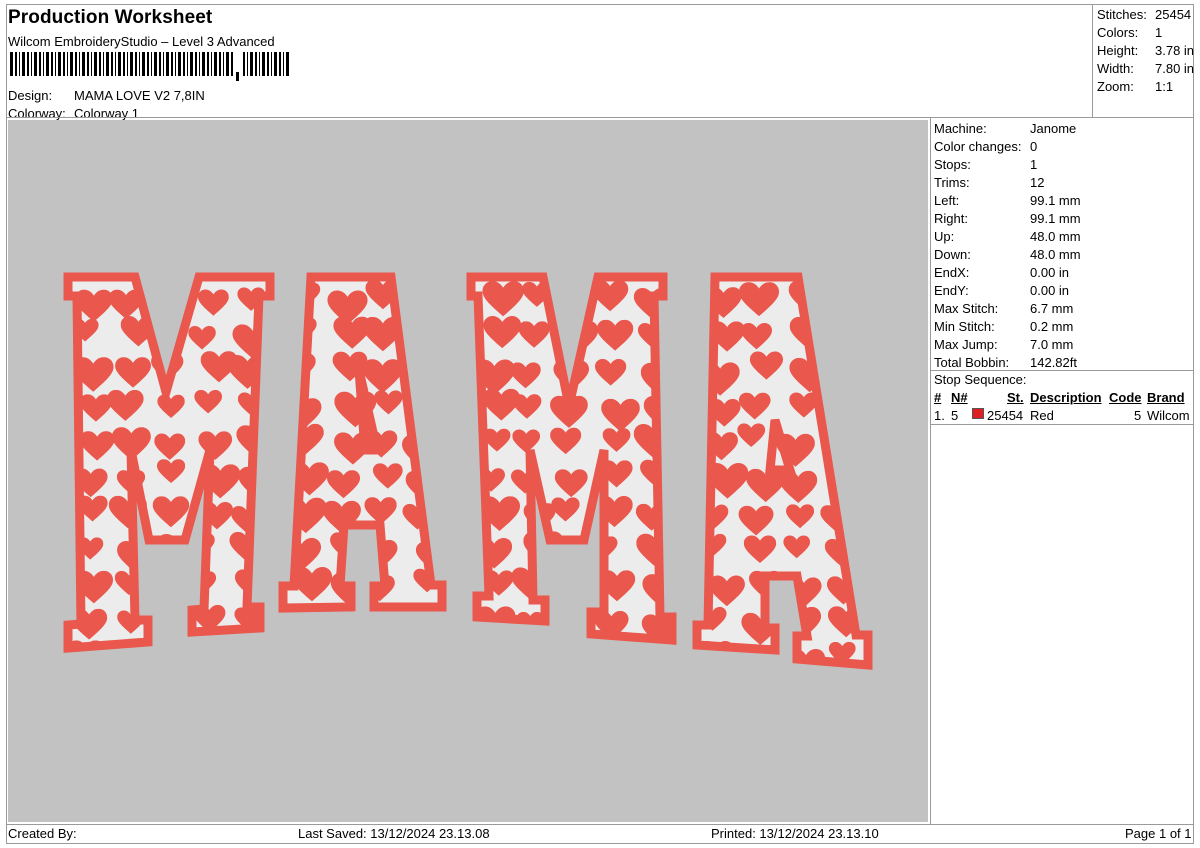 The image size is (1200, 848). Describe the element at coordinates (1118, 50) in the screenshot. I see `height-label: Height:` at that location.